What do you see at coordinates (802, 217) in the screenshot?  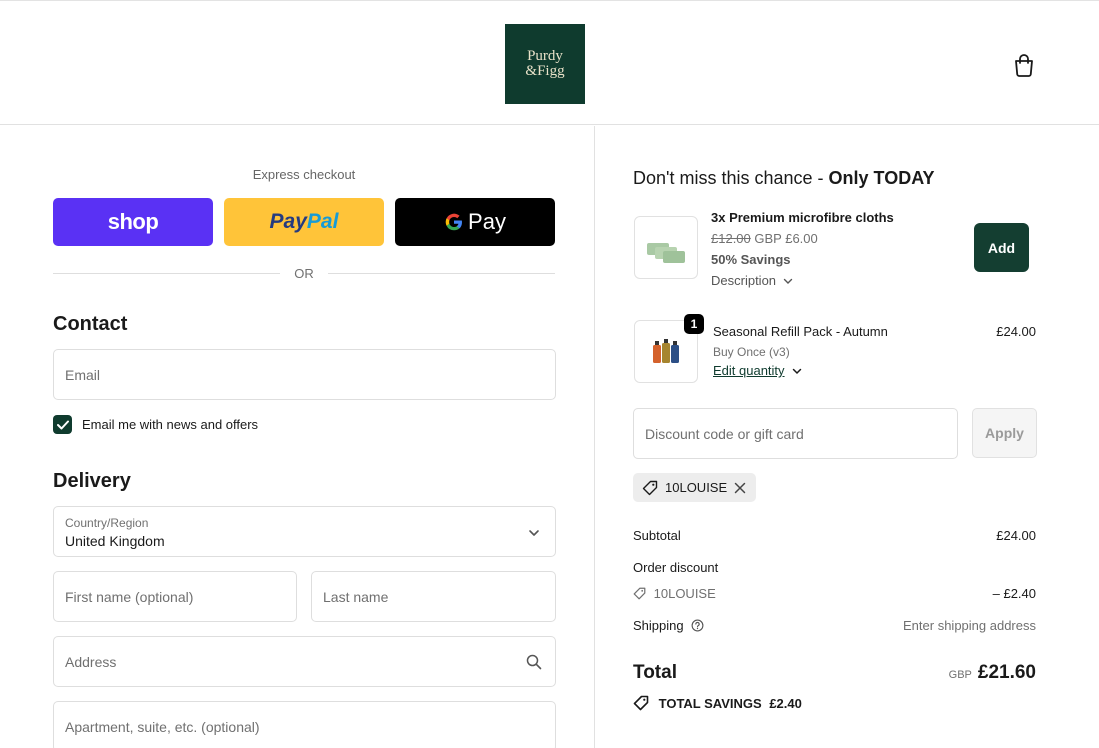 I see `upsell-product-name: 3x Premium microfibre cloths` at bounding box center [802, 217].